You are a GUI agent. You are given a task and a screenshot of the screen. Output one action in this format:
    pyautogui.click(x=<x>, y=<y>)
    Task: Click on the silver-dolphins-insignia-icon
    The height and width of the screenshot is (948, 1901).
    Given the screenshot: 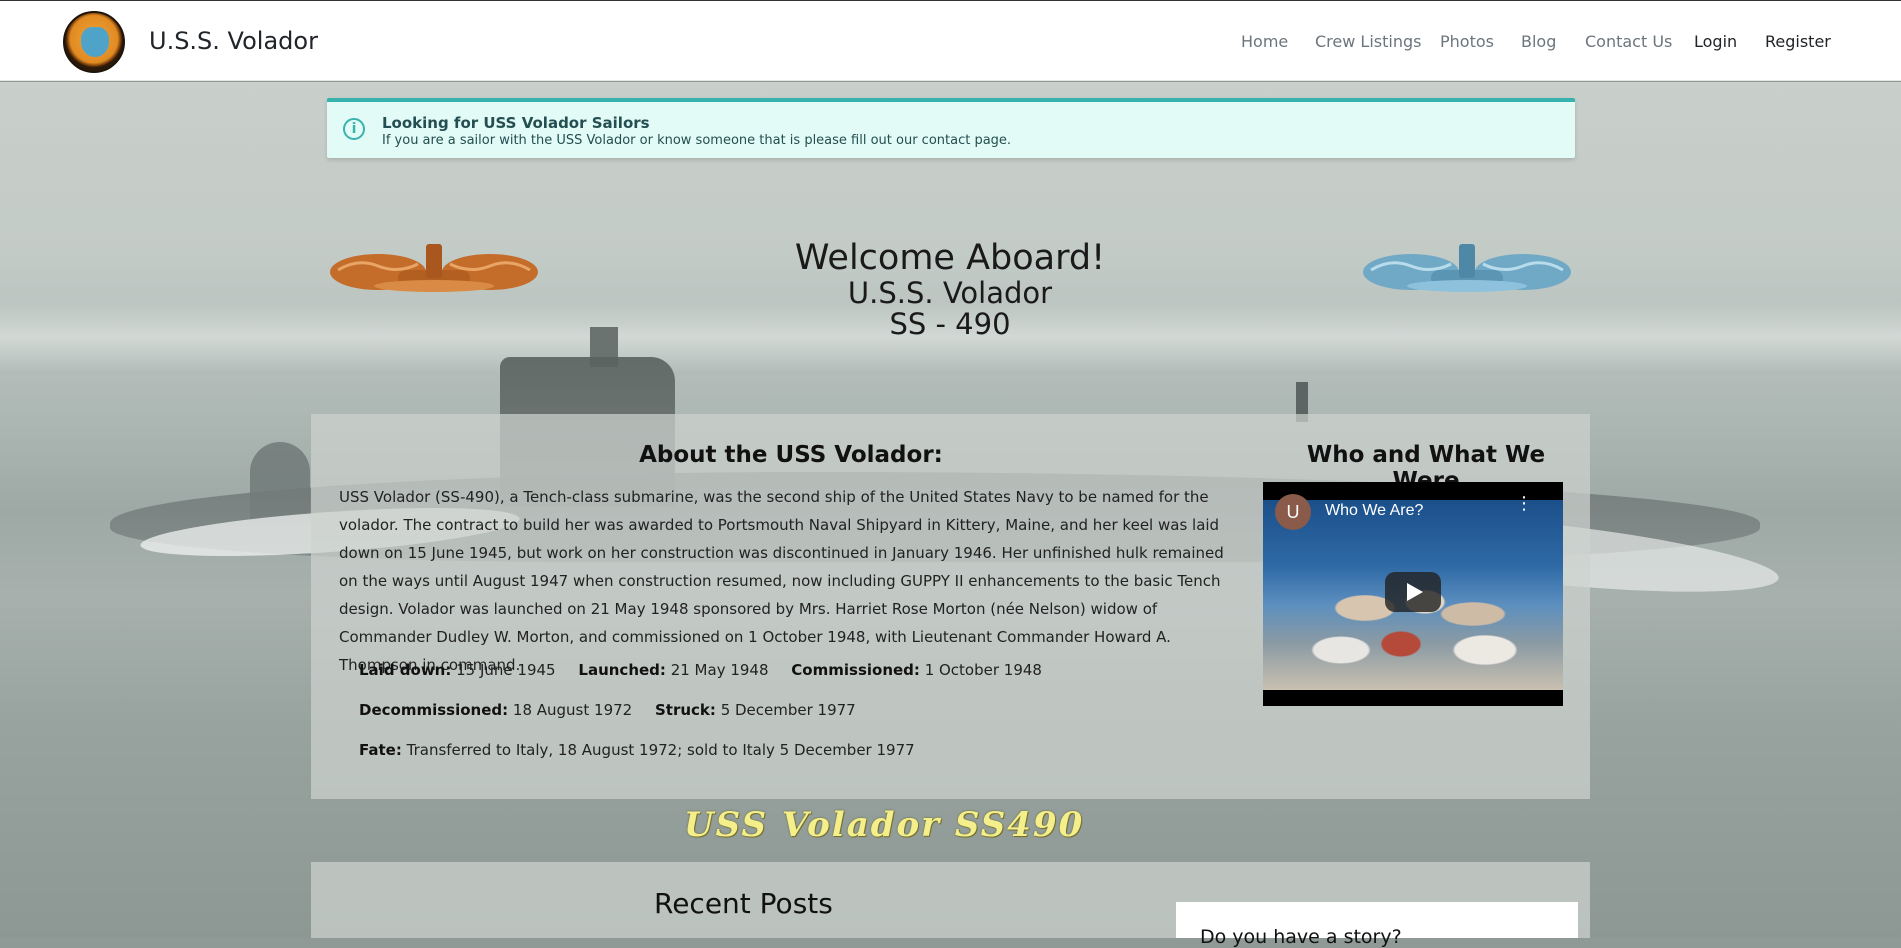 What is the action you would take?
    pyautogui.click(x=1467, y=268)
    